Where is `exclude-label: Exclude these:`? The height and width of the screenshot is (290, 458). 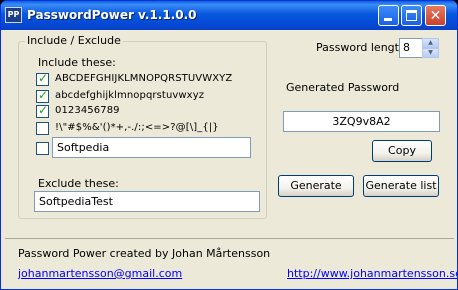
exclude-label: Exclude these: is located at coordinates (78, 183).